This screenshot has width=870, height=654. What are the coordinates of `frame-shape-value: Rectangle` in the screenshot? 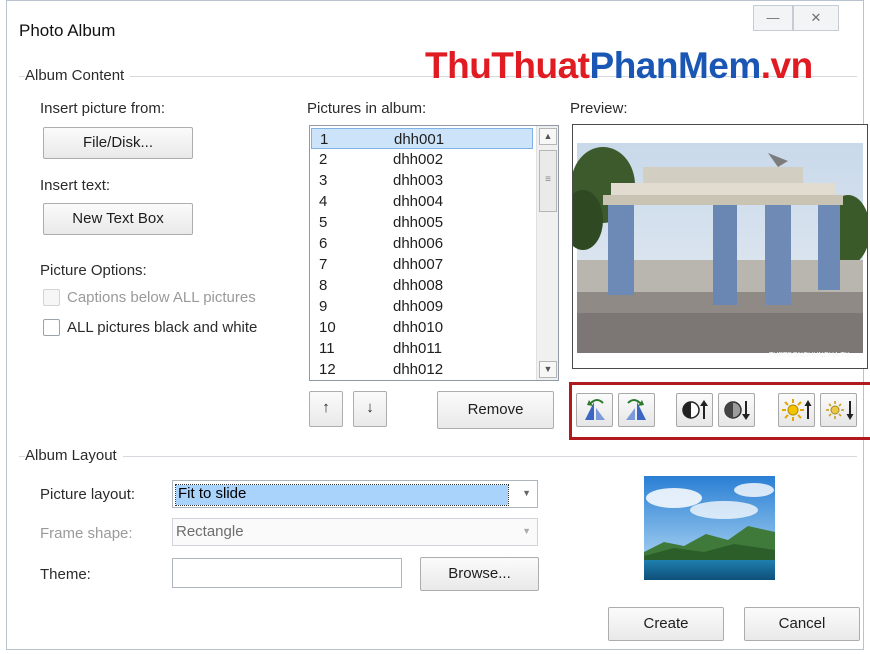 It's located at (210, 531).